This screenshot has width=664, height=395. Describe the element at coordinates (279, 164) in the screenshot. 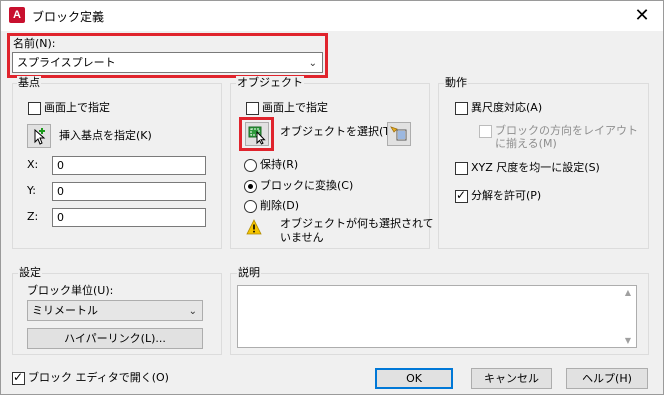

I see `retain-label: 保持(R)` at that location.